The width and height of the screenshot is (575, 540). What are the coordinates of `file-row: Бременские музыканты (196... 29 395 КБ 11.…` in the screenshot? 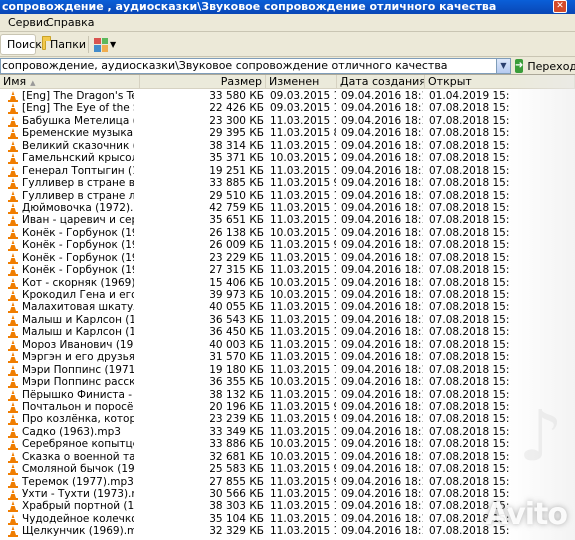 It's located at (287, 133).